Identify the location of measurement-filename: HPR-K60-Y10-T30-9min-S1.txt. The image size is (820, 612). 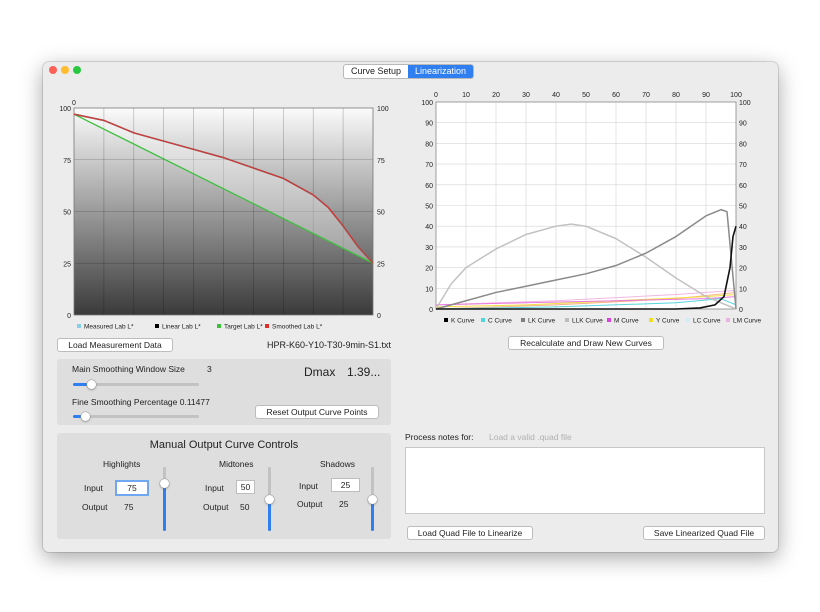
(329, 345).